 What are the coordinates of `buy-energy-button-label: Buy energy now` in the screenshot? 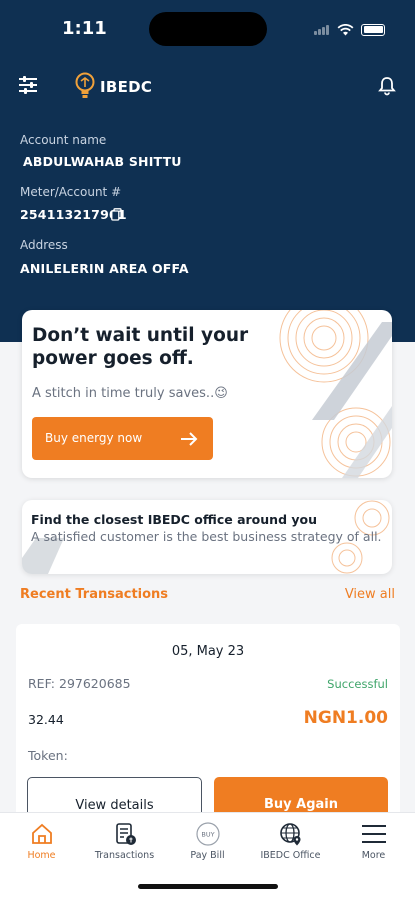 It's located at (94, 438).